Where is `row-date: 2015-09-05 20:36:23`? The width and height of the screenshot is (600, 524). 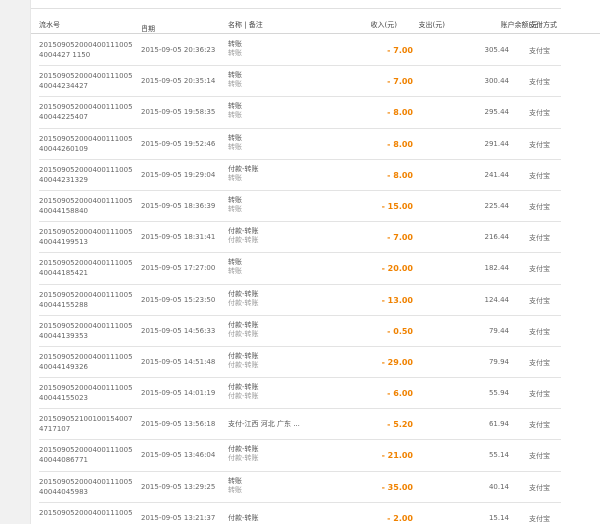
row-date: 2015-09-05 20:36:23 is located at coordinates (178, 50).